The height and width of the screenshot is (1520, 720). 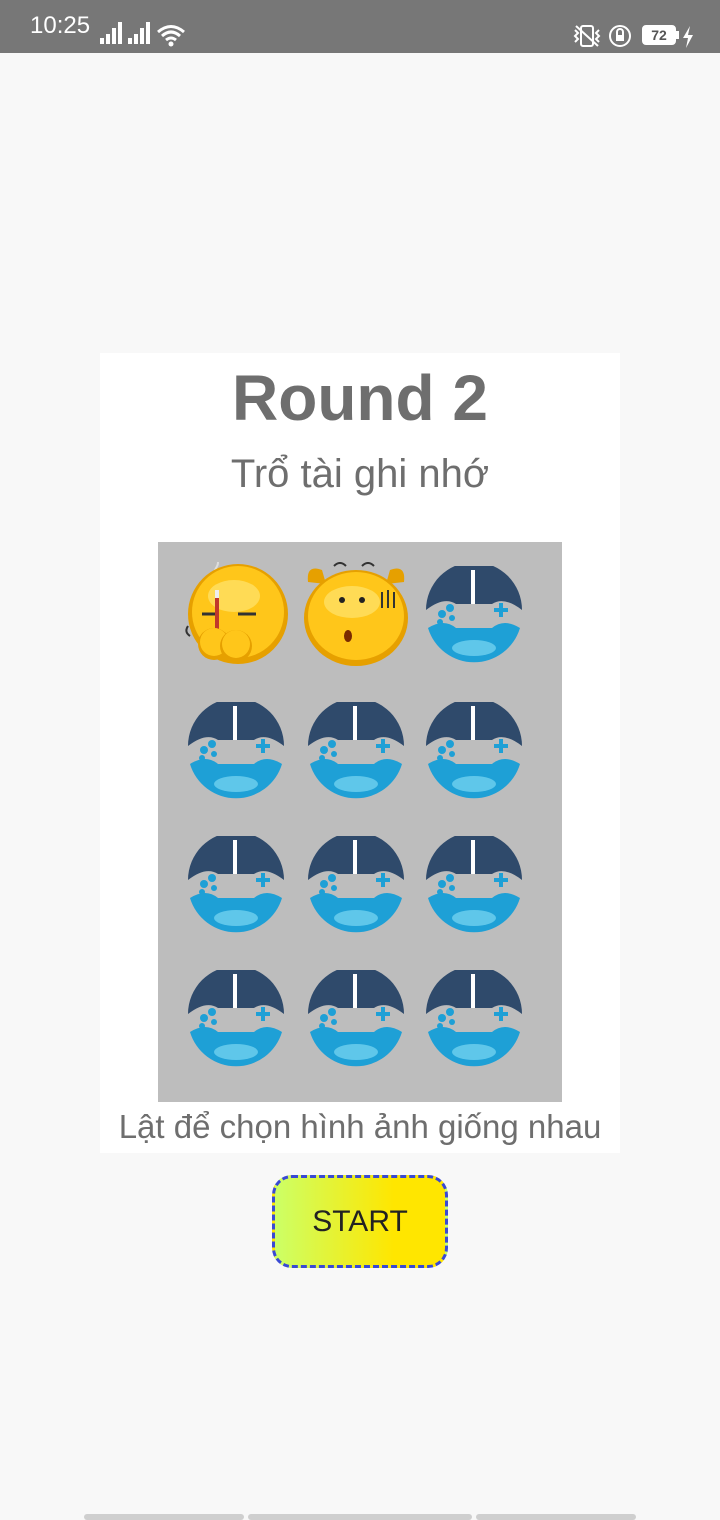 I want to click on status-bar: 10:25 72, so click(x=360, y=26).